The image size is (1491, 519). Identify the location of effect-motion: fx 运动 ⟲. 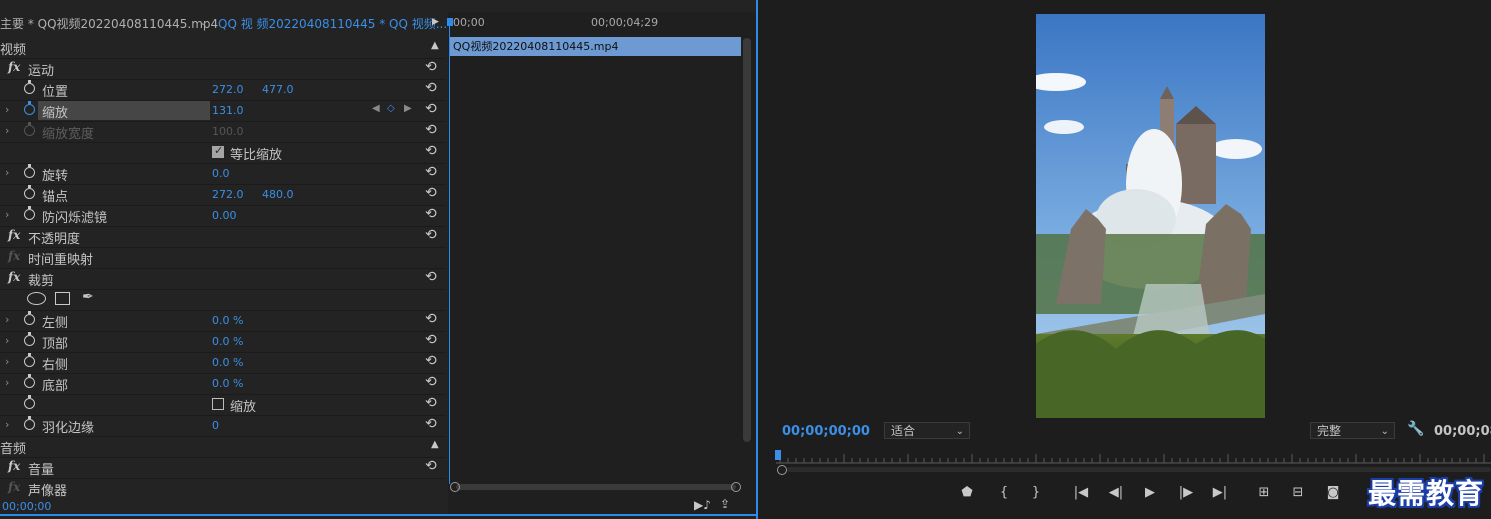
(223, 69).